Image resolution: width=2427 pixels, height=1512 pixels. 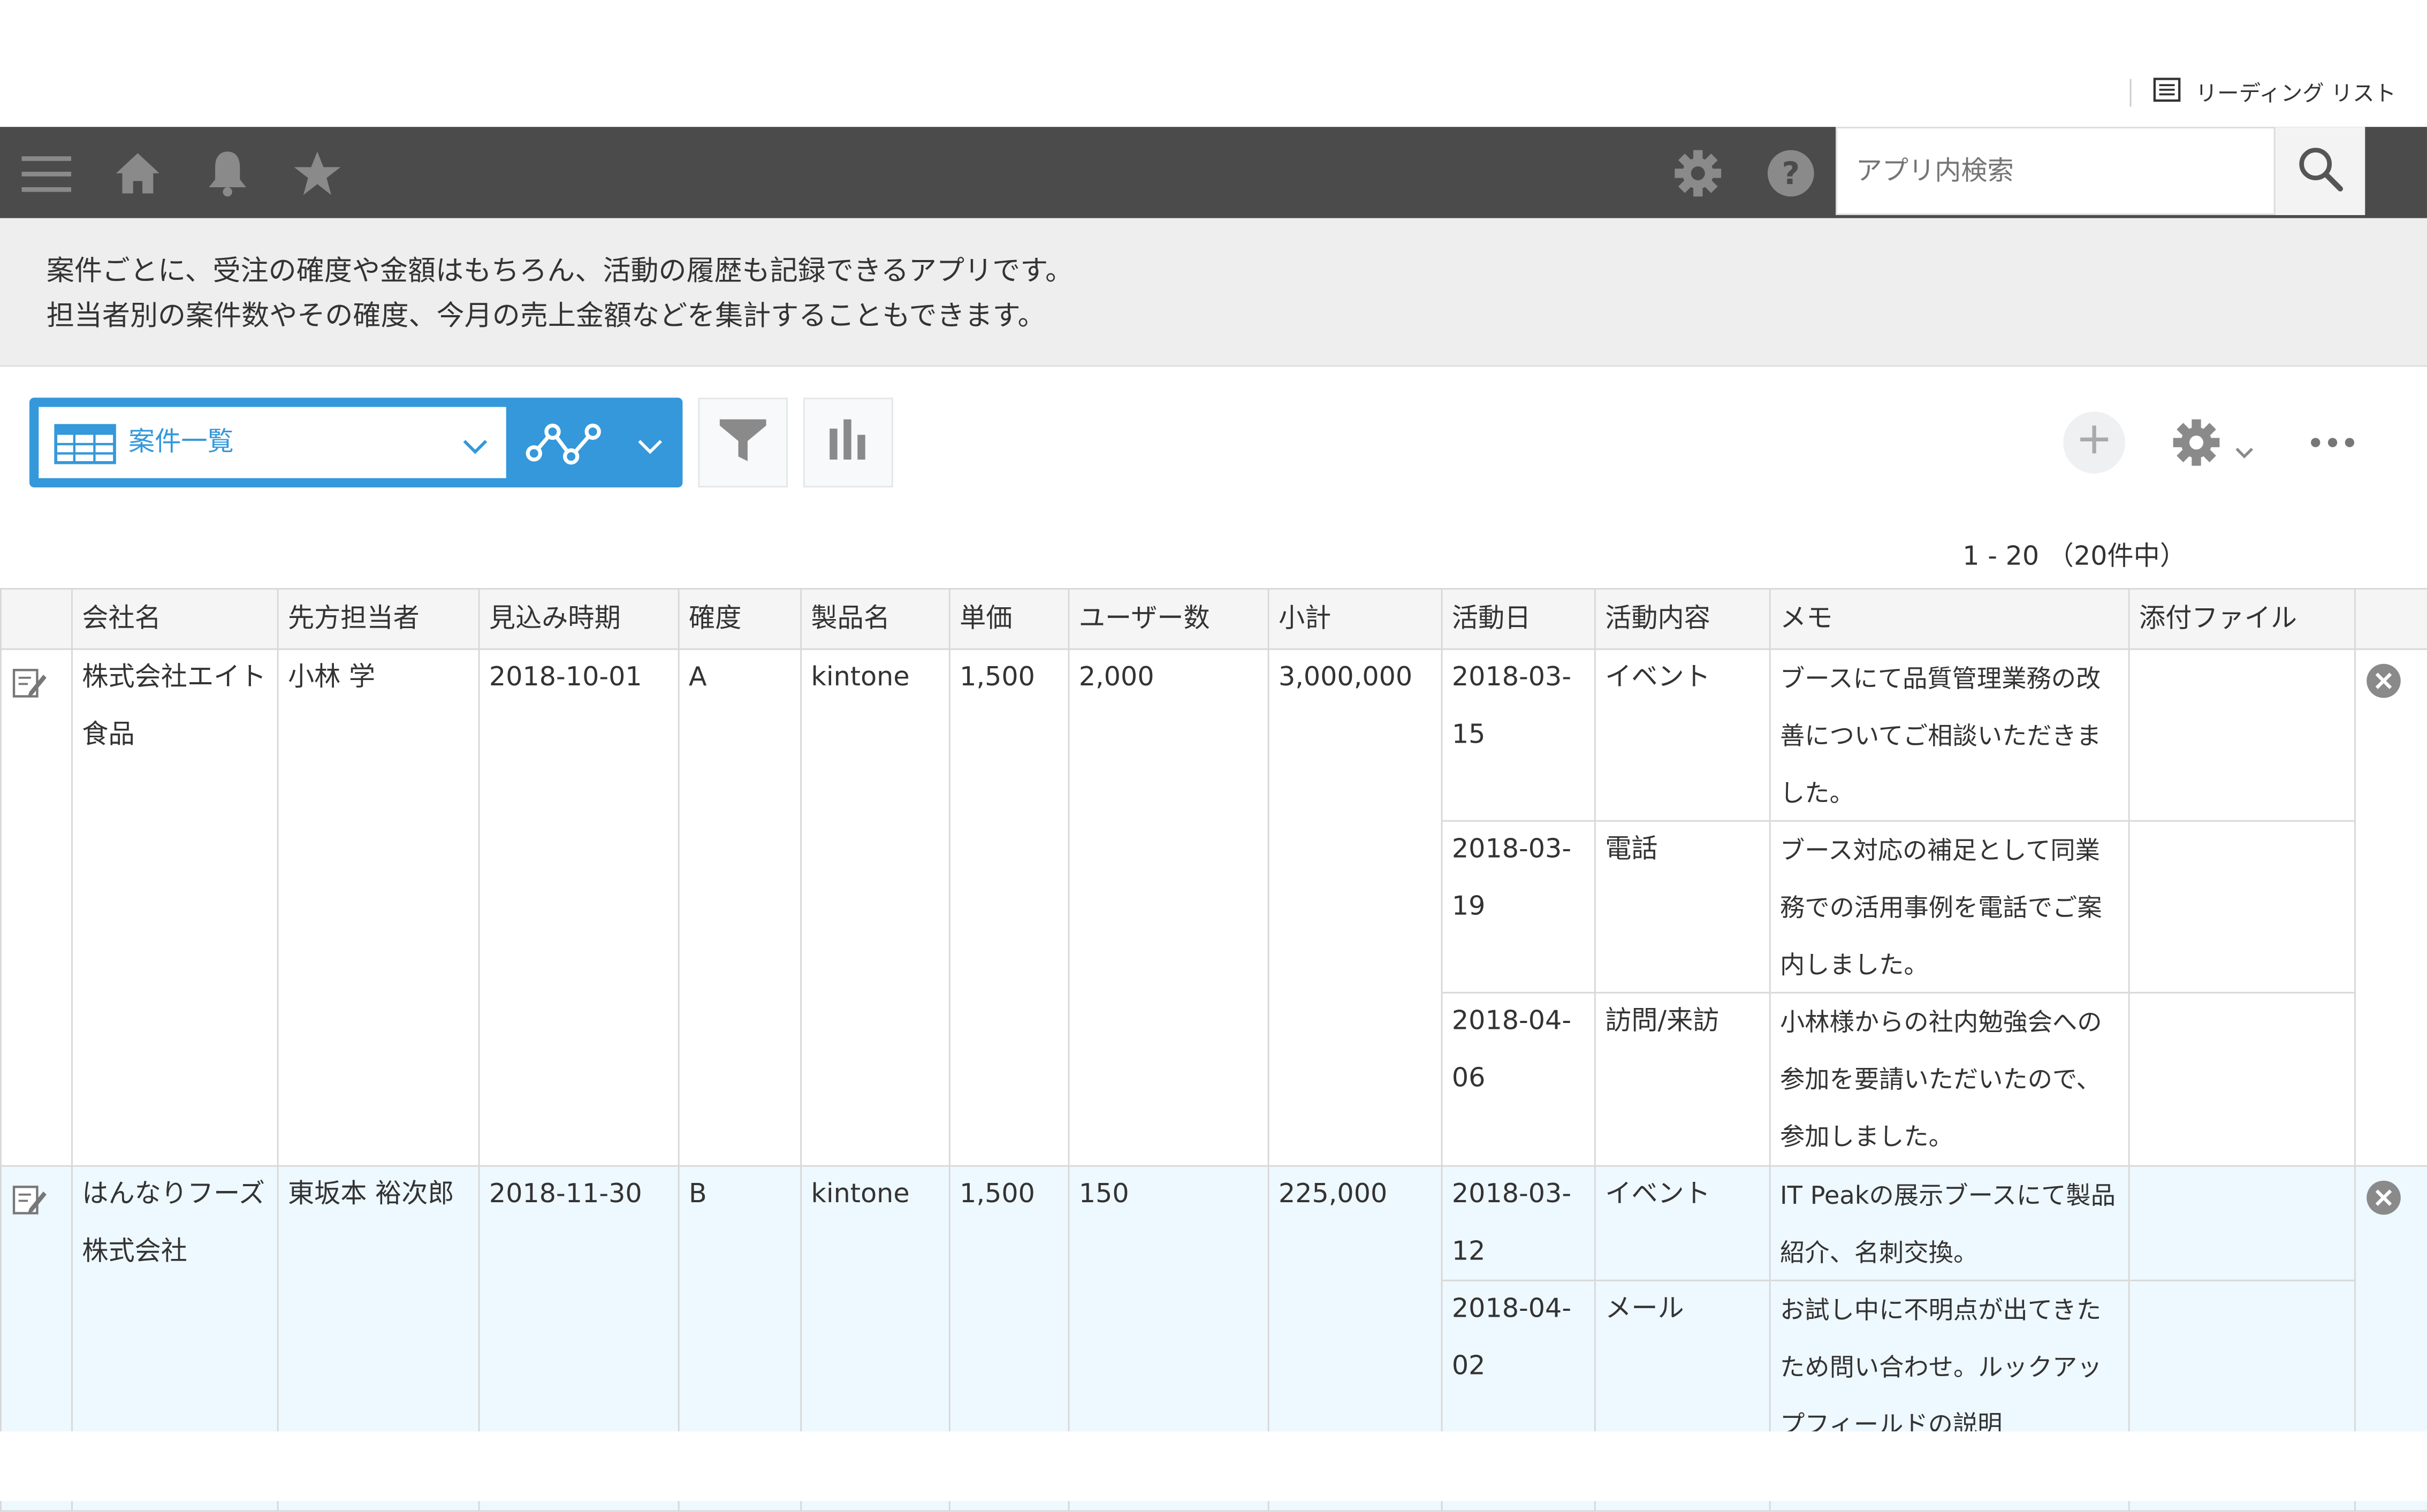 I want to click on column-header: 先方担当者, so click(x=378, y=619).